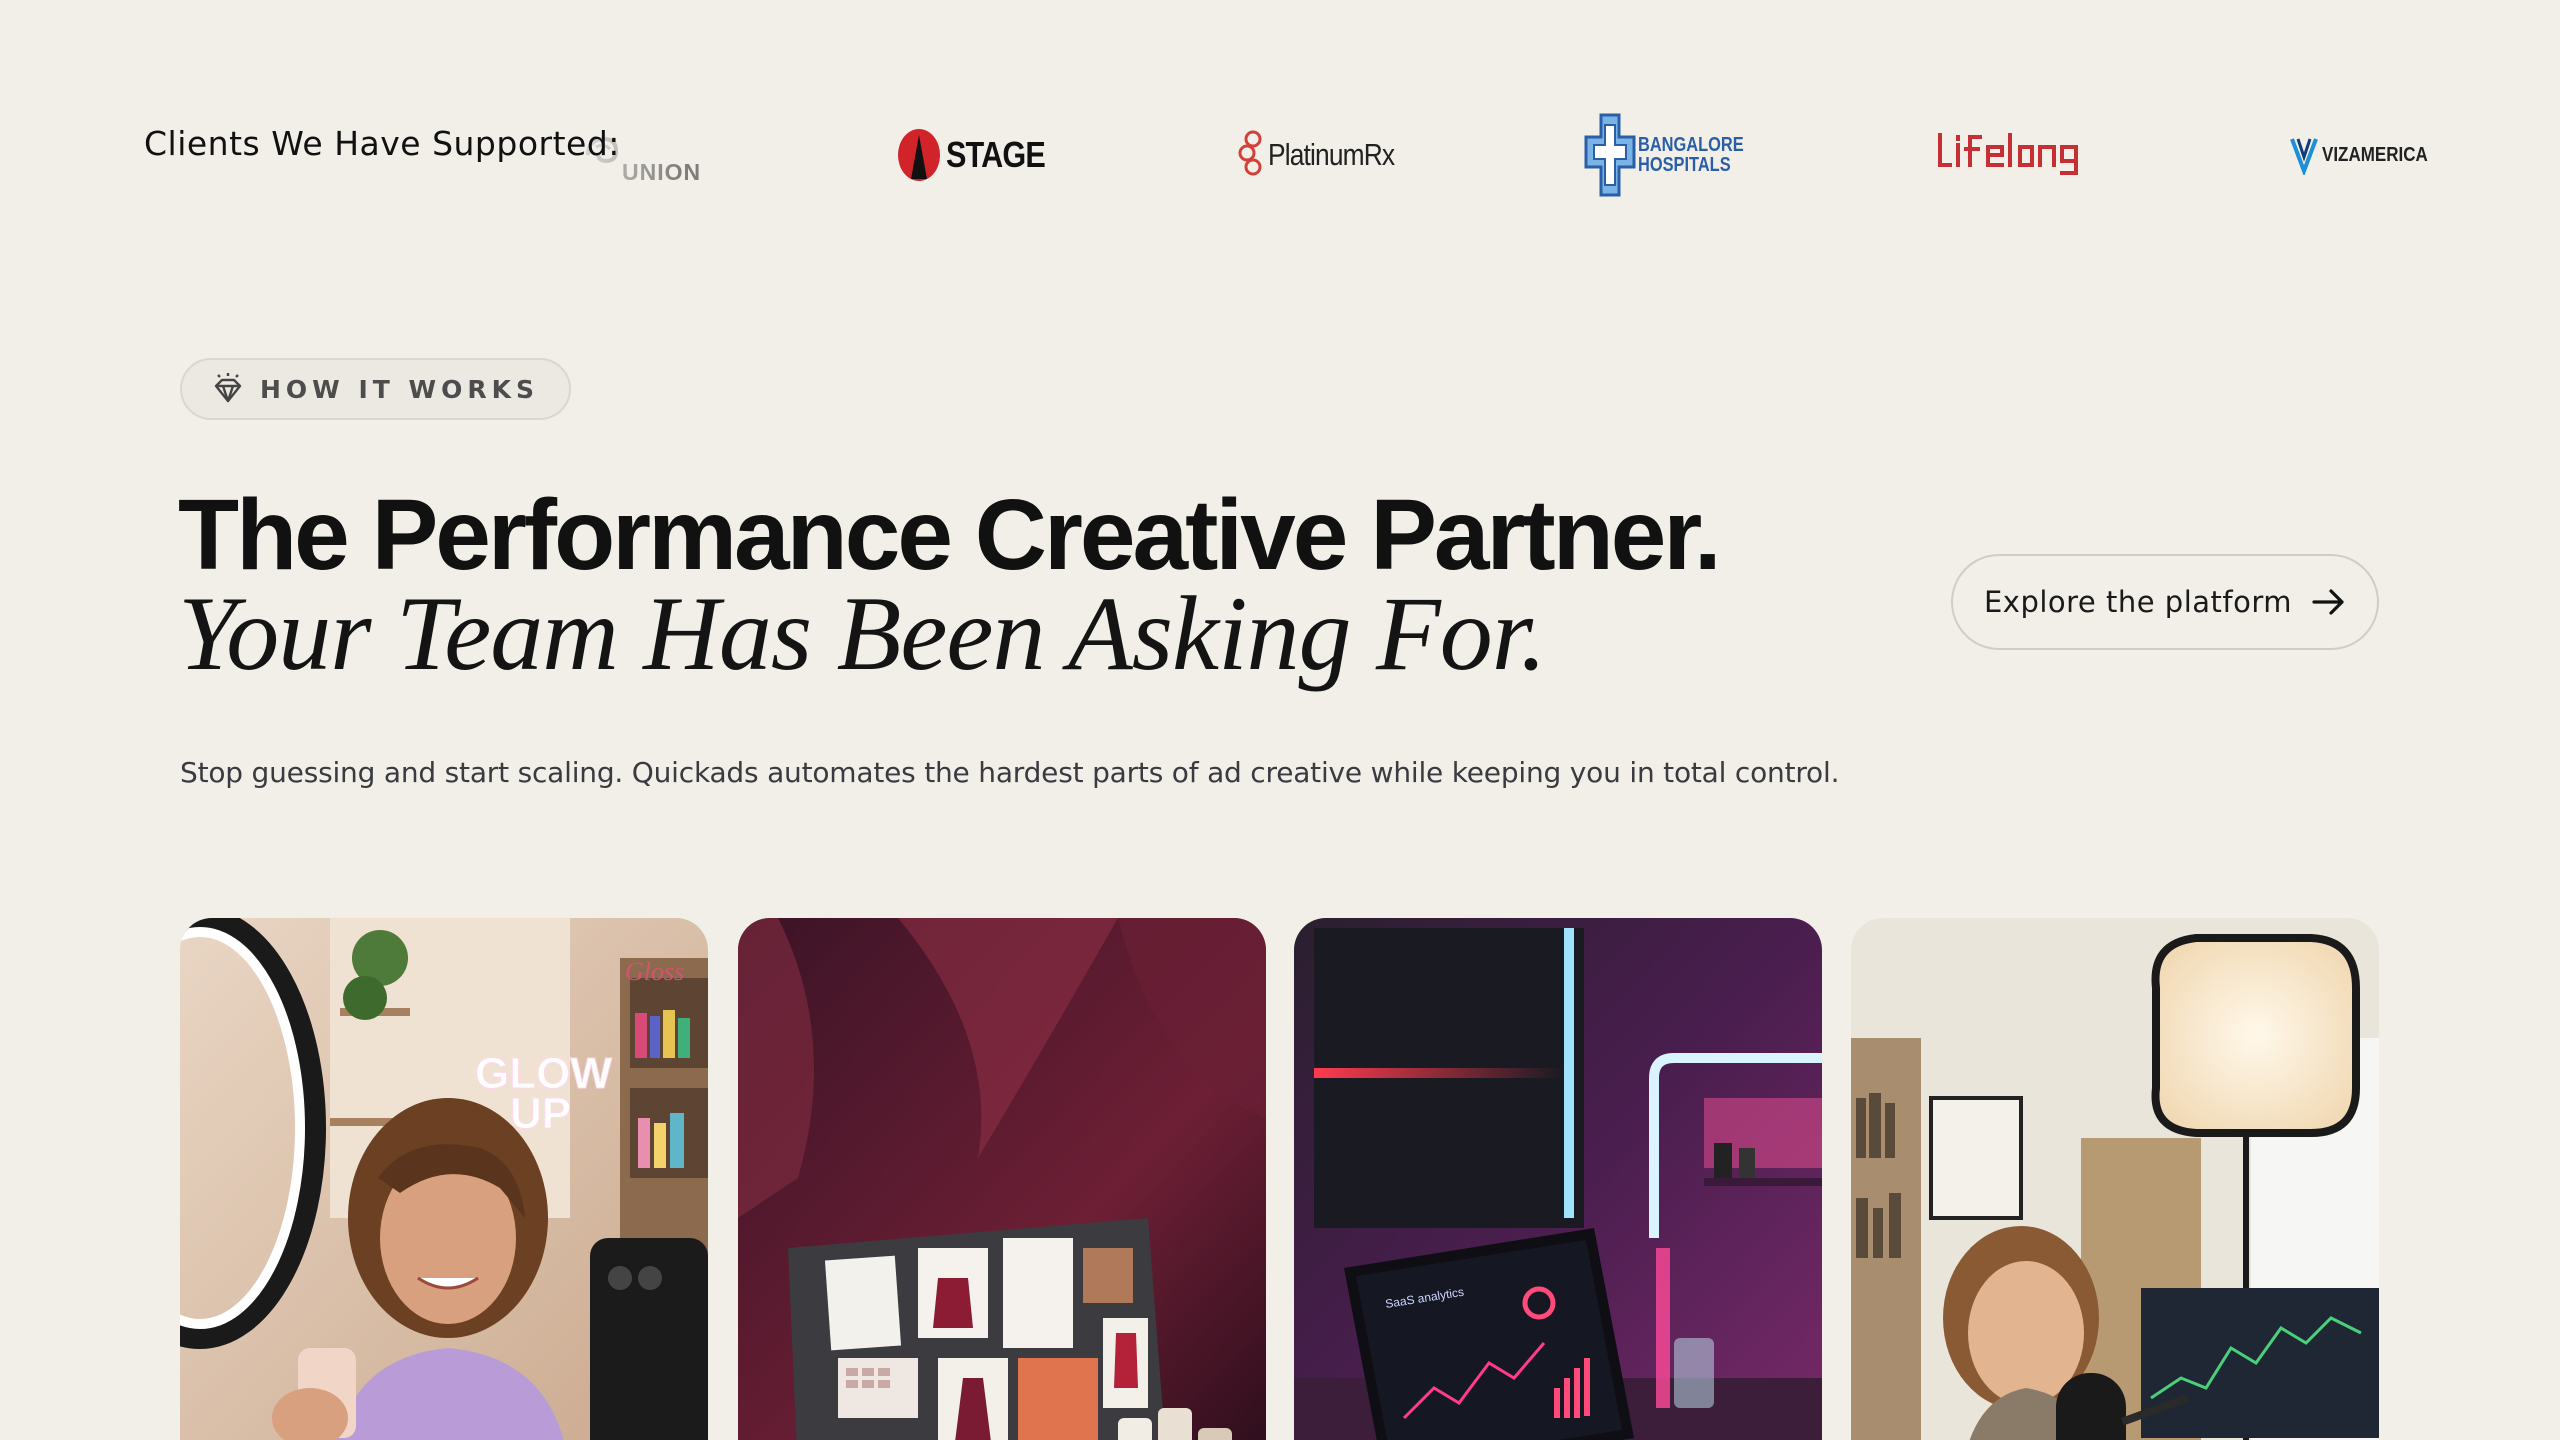  I want to click on bangalore-logo-line2: HOSPITALS, so click(1684, 165).